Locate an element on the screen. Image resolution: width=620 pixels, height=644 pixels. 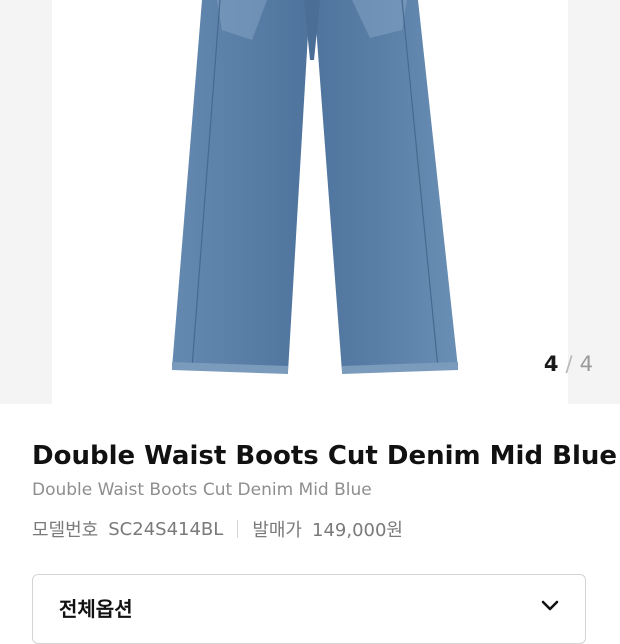
meta-divider is located at coordinates (238, 529).